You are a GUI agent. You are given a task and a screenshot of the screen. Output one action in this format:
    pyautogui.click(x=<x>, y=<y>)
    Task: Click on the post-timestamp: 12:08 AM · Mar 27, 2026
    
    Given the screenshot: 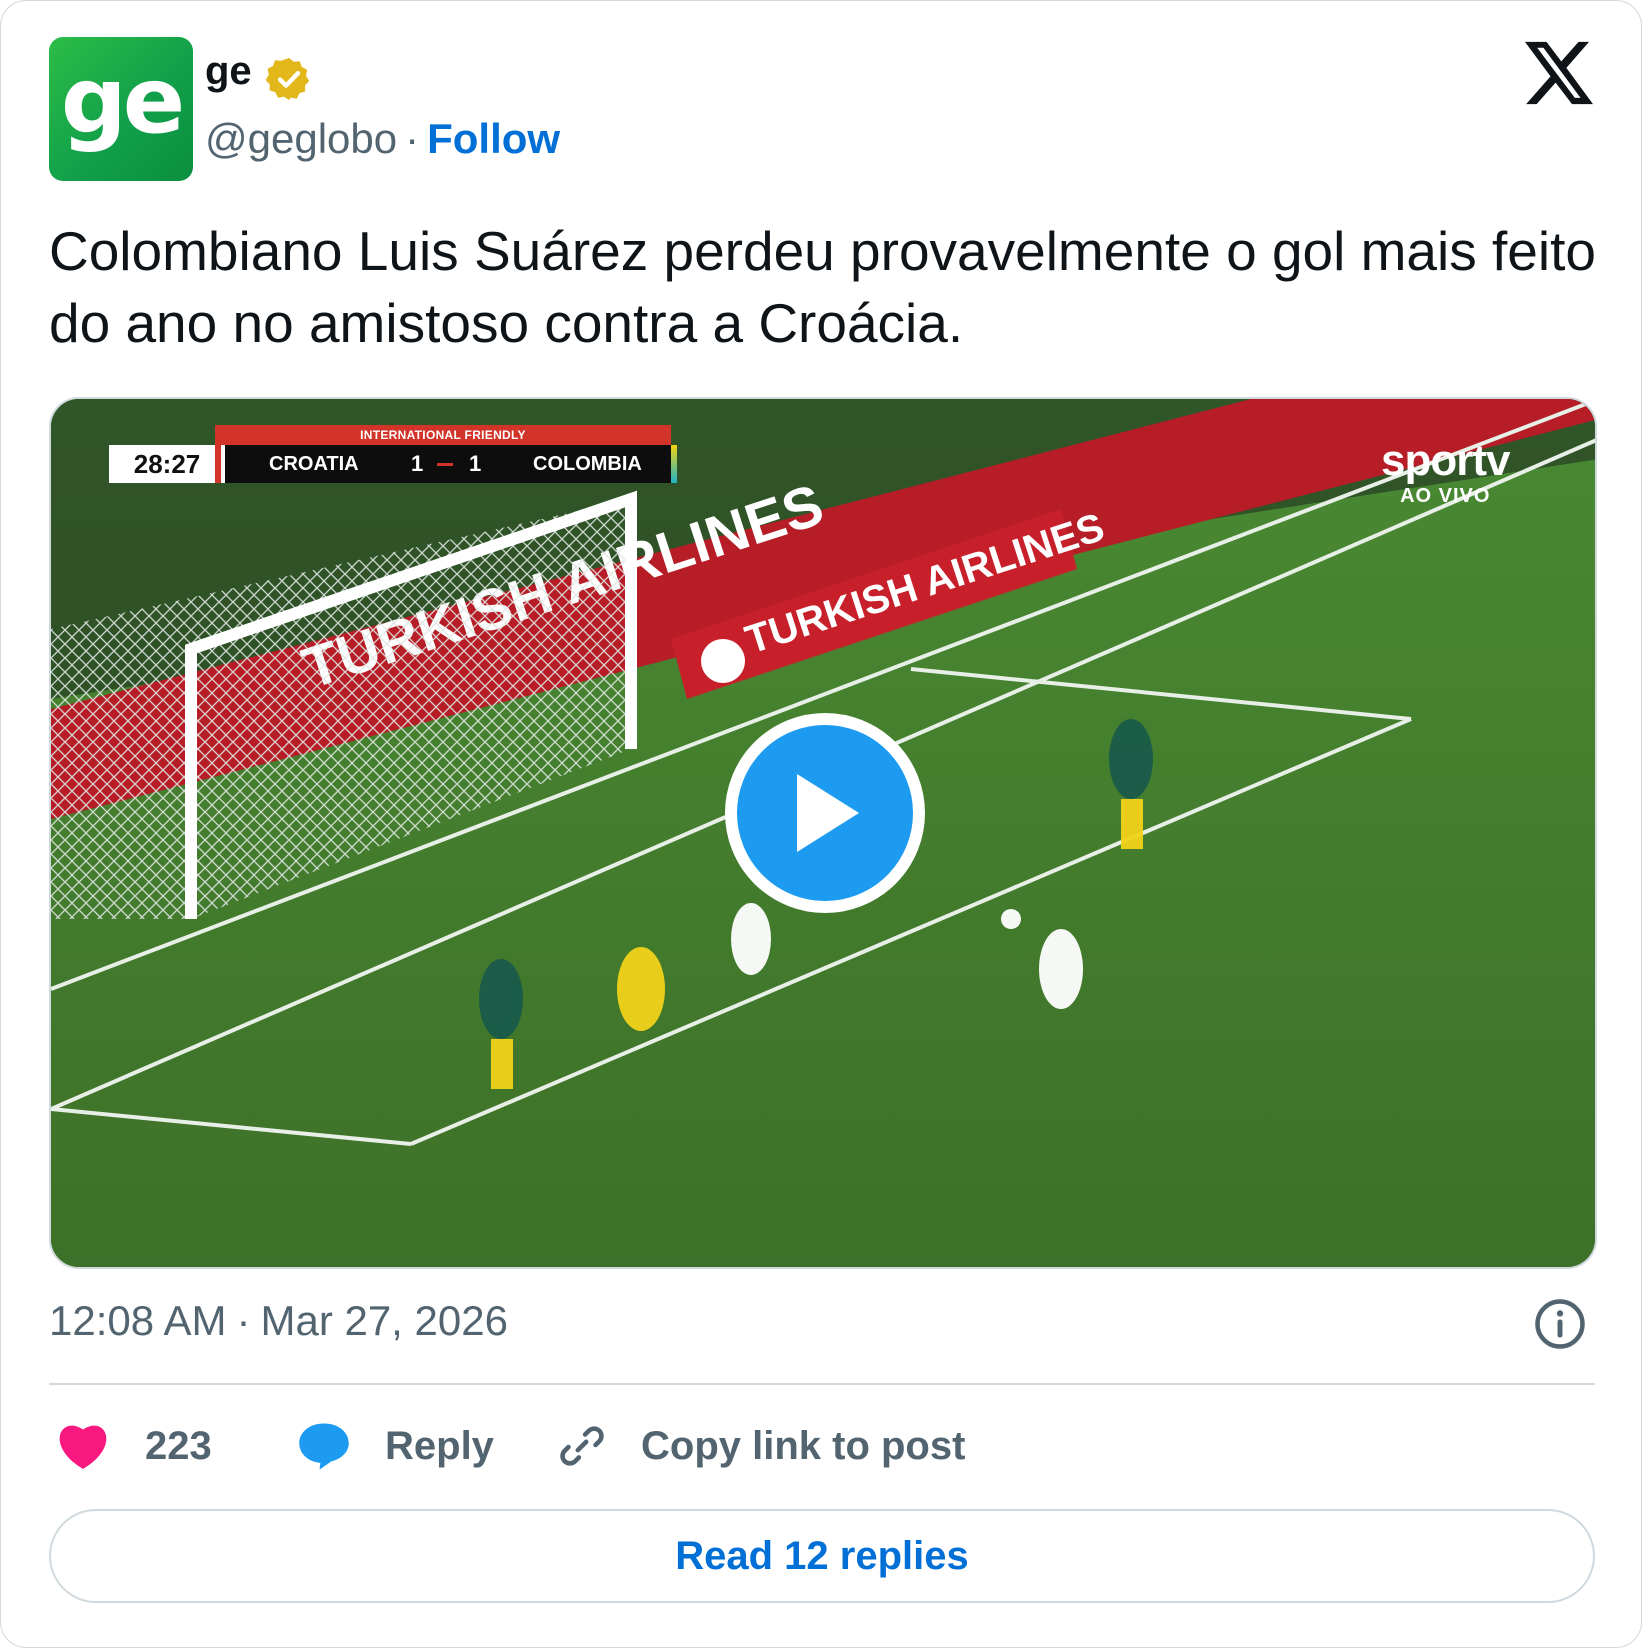 What is the action you would take?
    pyautogui.click(x=278, y=1321)
    